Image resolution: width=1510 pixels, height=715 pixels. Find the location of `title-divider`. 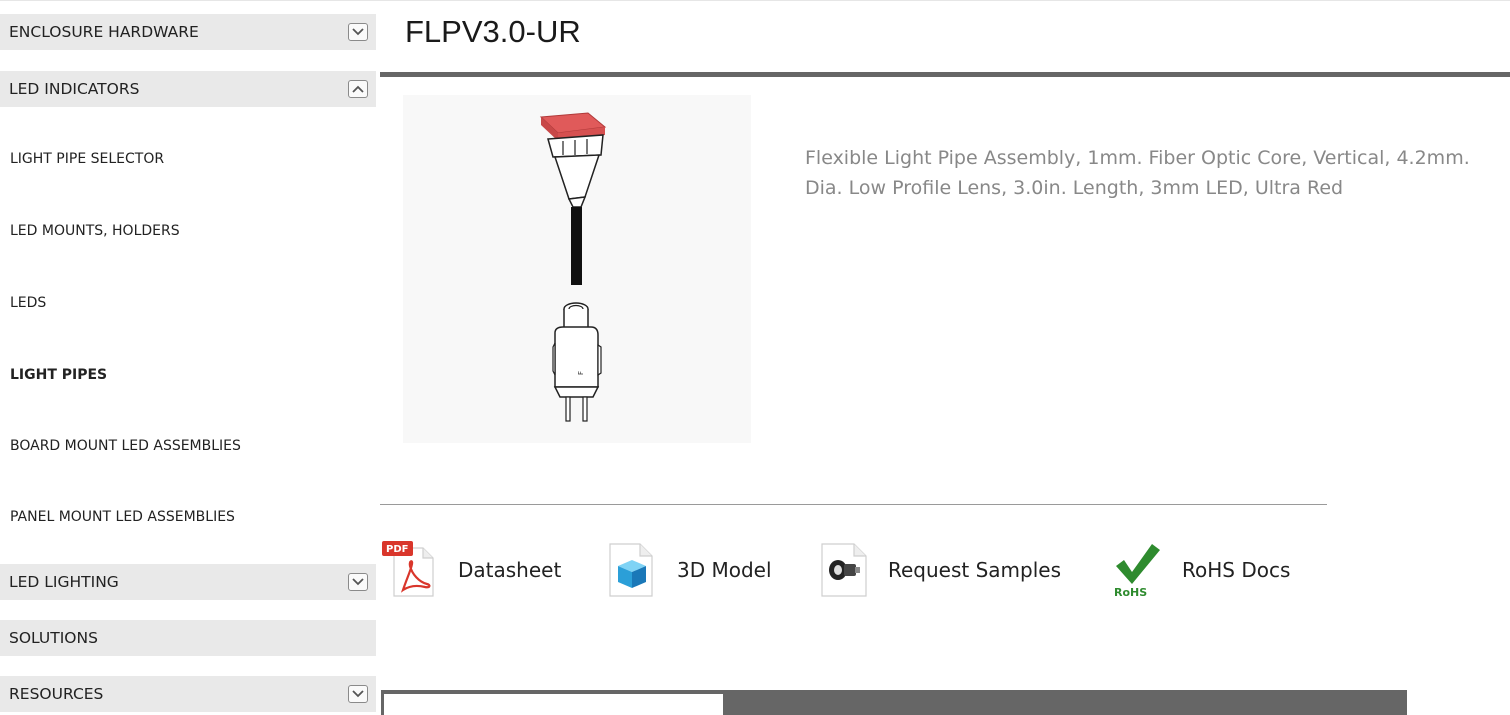

title-divider is located at coordinates (945, 74).